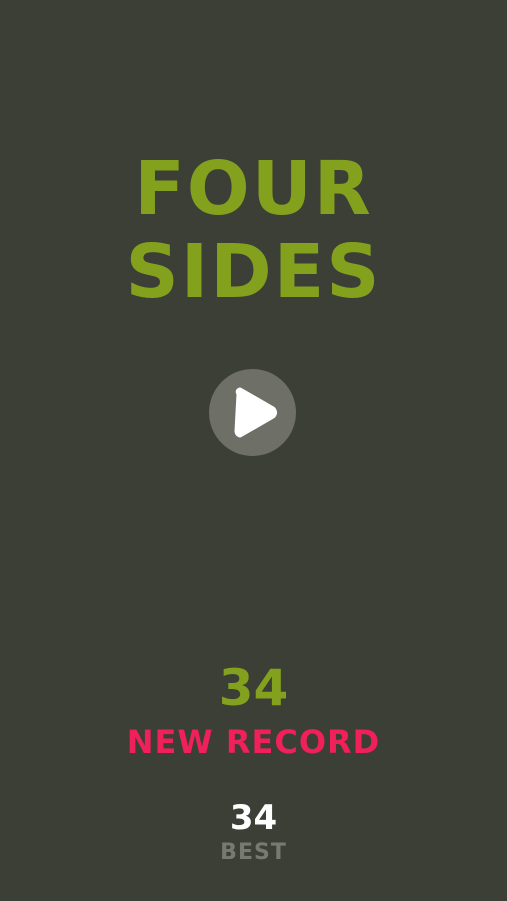  Describe the element at coordinates (253, 818) in the screenshot. I see `best-score: 34` at that location.